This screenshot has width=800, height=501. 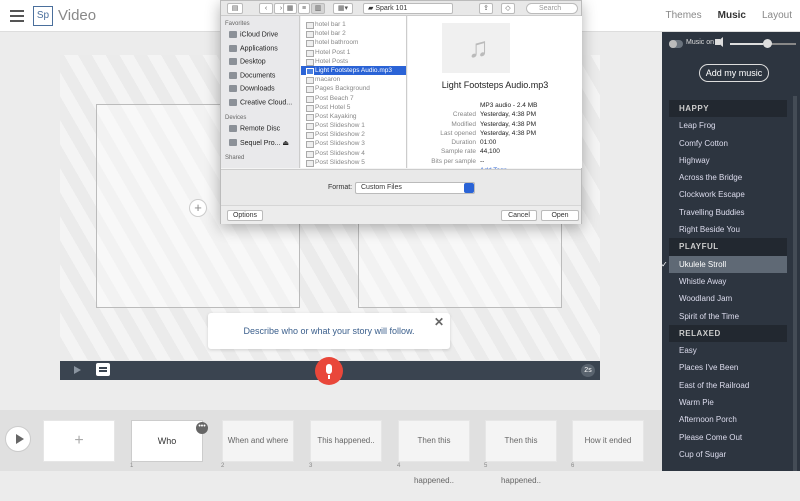 What do you see at coordinates (353, 144) in the screenshot?
I see `file-list-item: Post Slideshow 3` at bounding box center [353, 144].